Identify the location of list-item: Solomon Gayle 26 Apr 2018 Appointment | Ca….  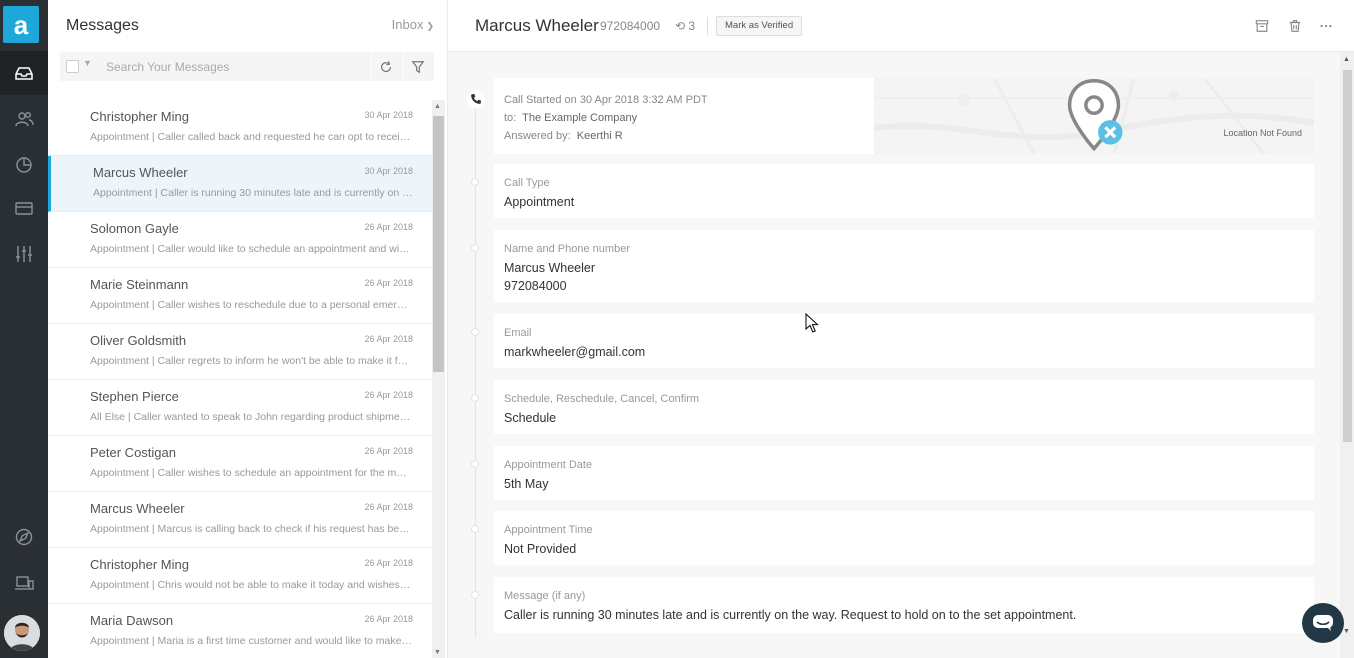
(240, 240).